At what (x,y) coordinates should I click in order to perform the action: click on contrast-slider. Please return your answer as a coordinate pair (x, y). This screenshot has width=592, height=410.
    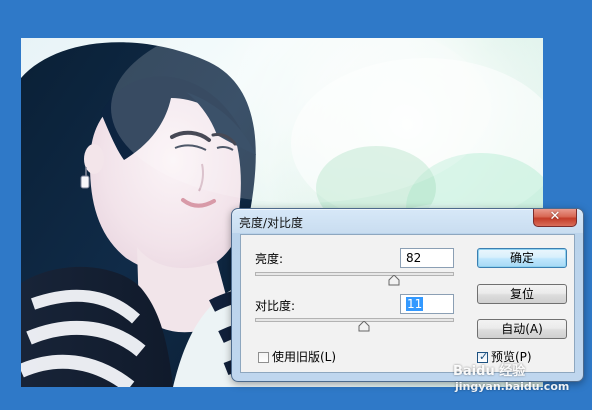
    Looking at the image, I should click on (354, 323).